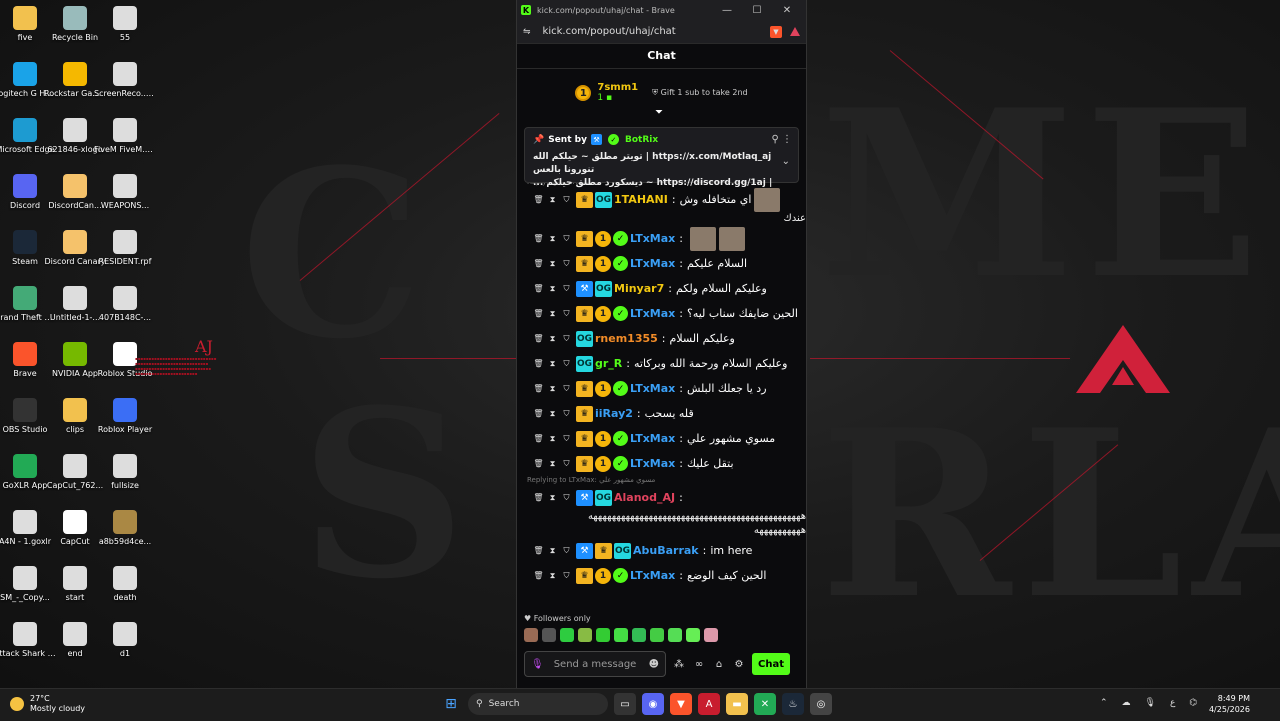 This screenshot has width=1280, height=721. Describe the element at coordinates (1126, 703) in the screenshot. I see `onedrive-icon: ☁` at that location.